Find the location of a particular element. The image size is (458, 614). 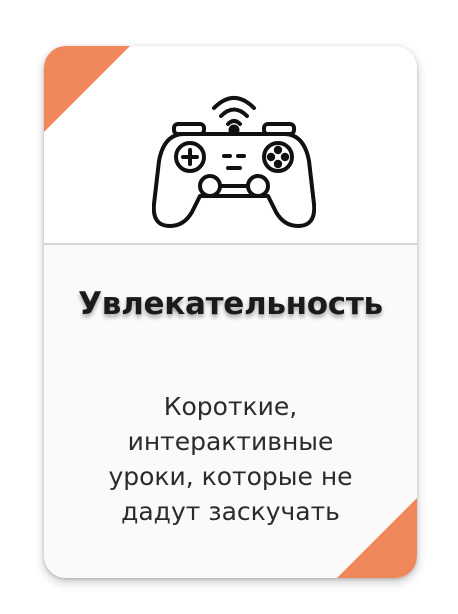

corner-accent-top-left is located at coordinates (87, 89).